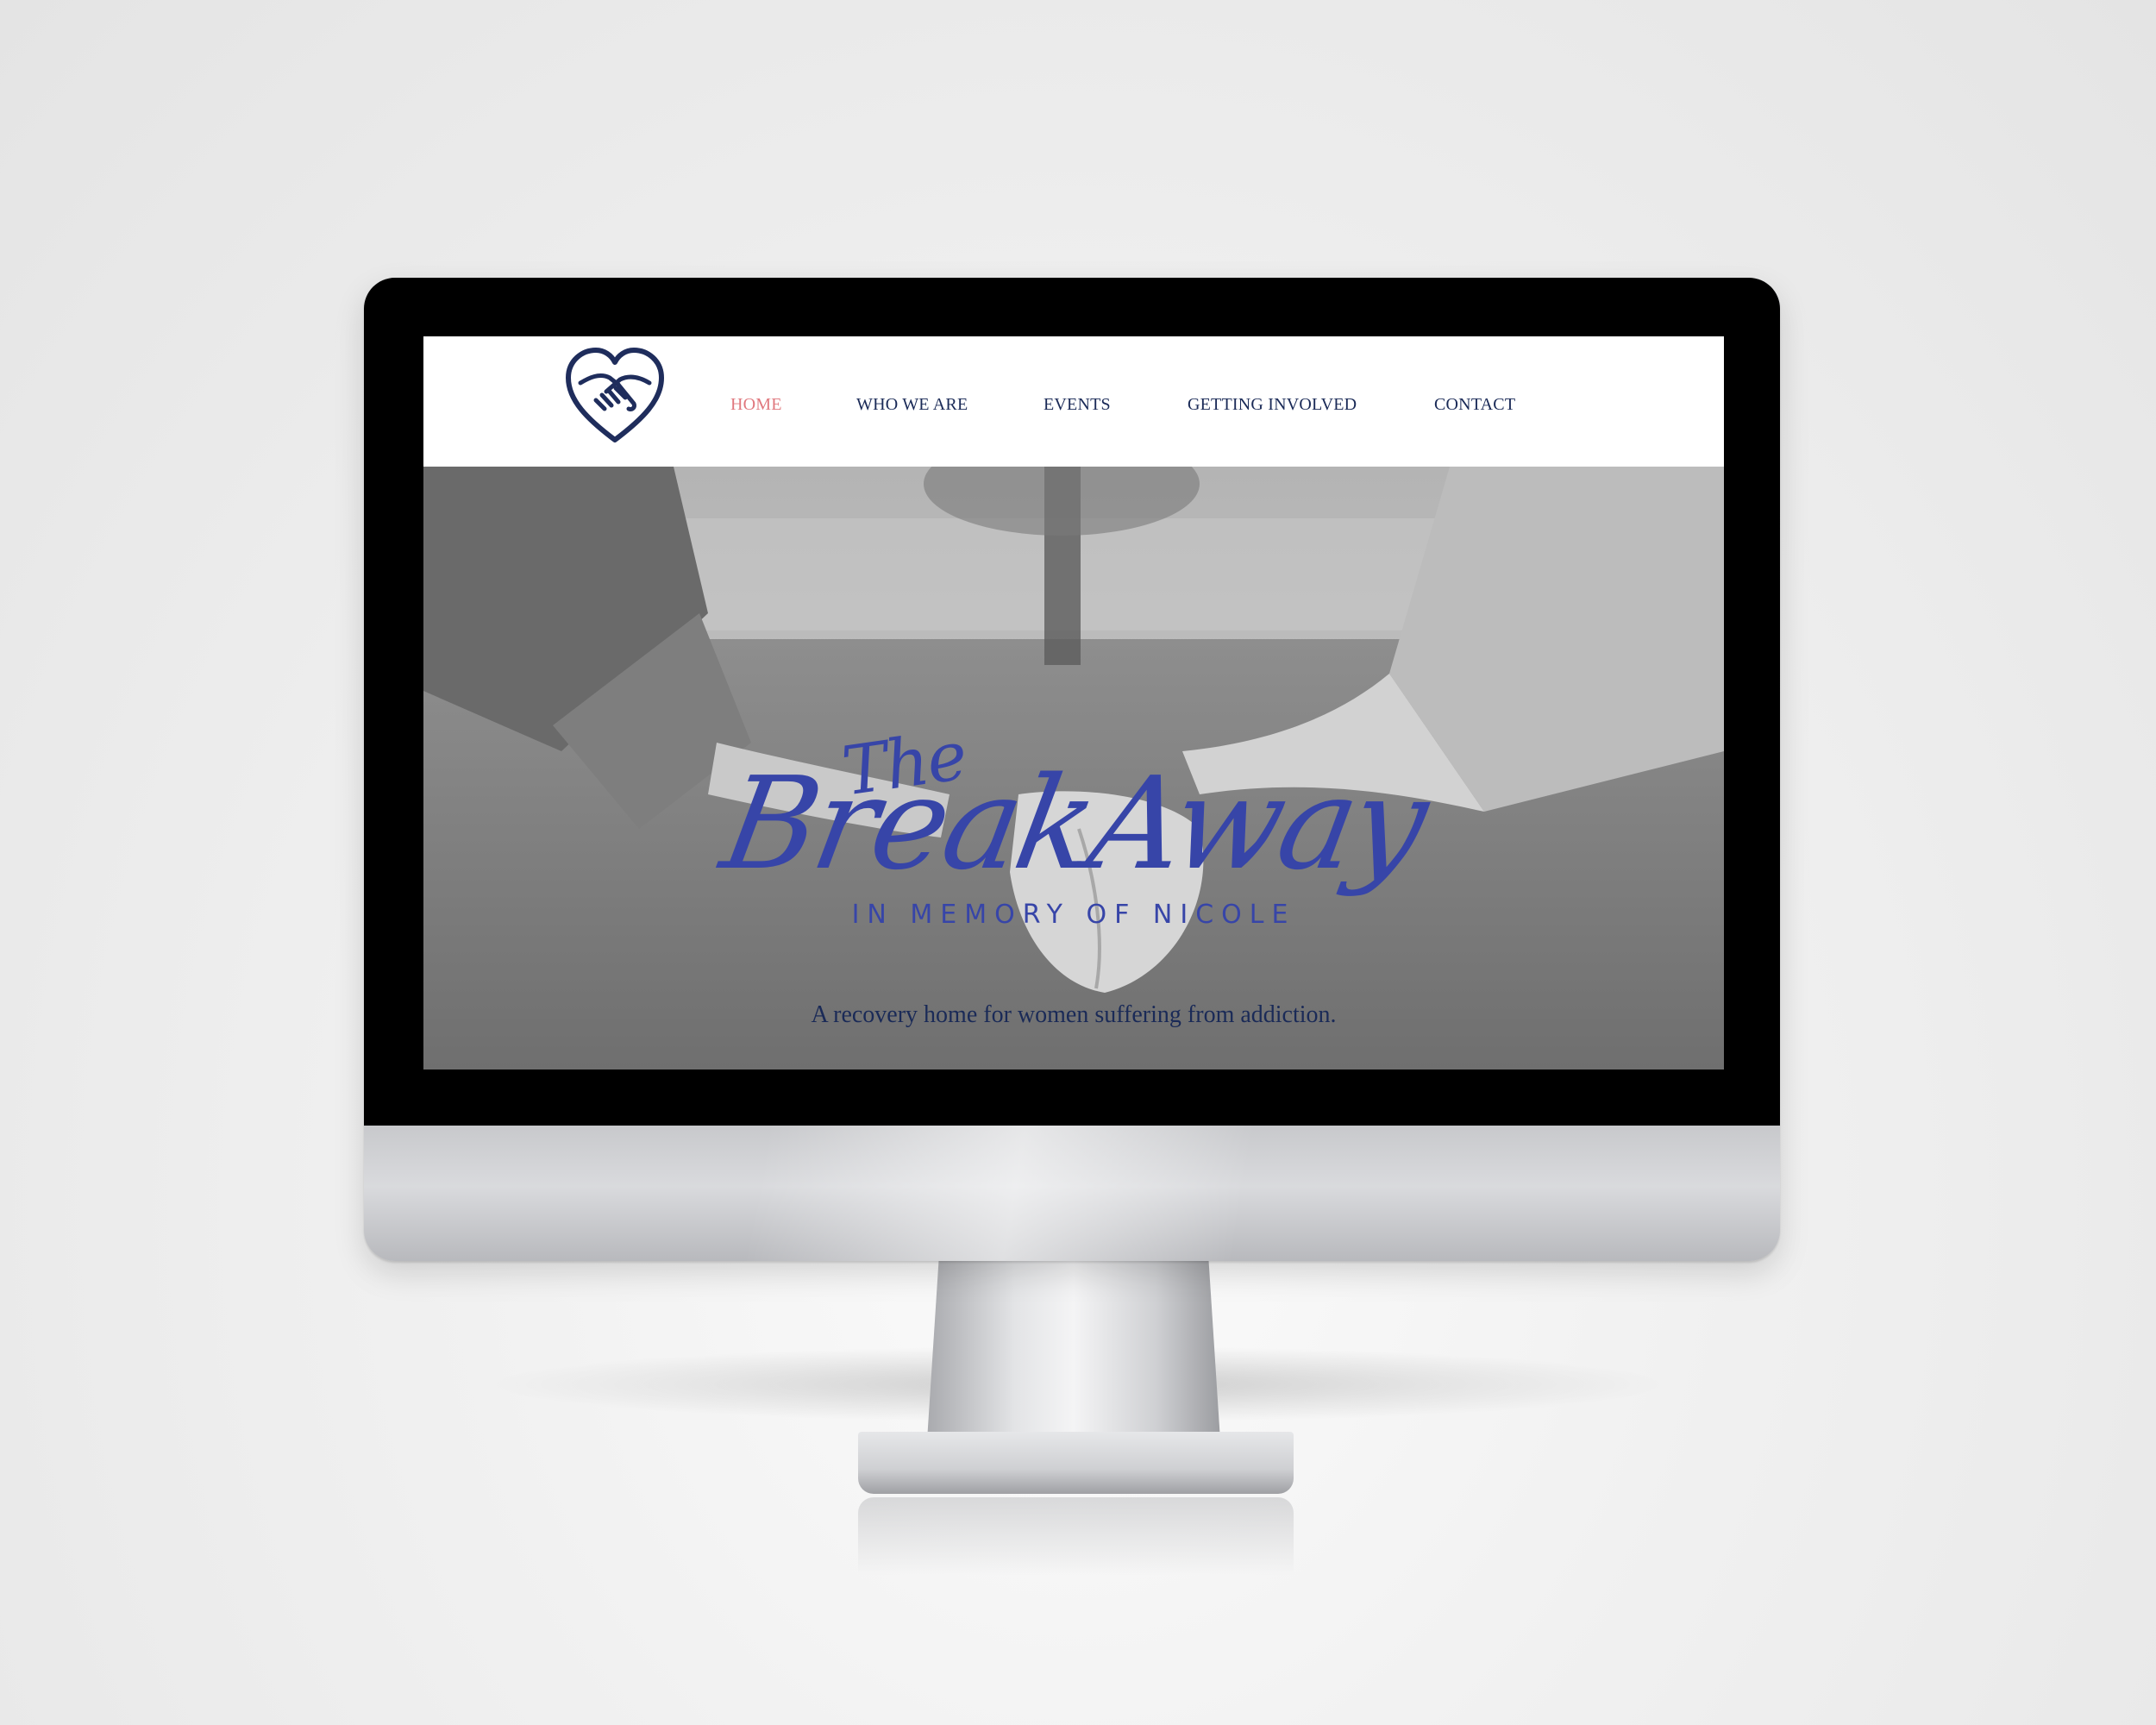 This screenshot has width=2156, height=1725. I want to click on nav-home: HOME, so click(756, 405).